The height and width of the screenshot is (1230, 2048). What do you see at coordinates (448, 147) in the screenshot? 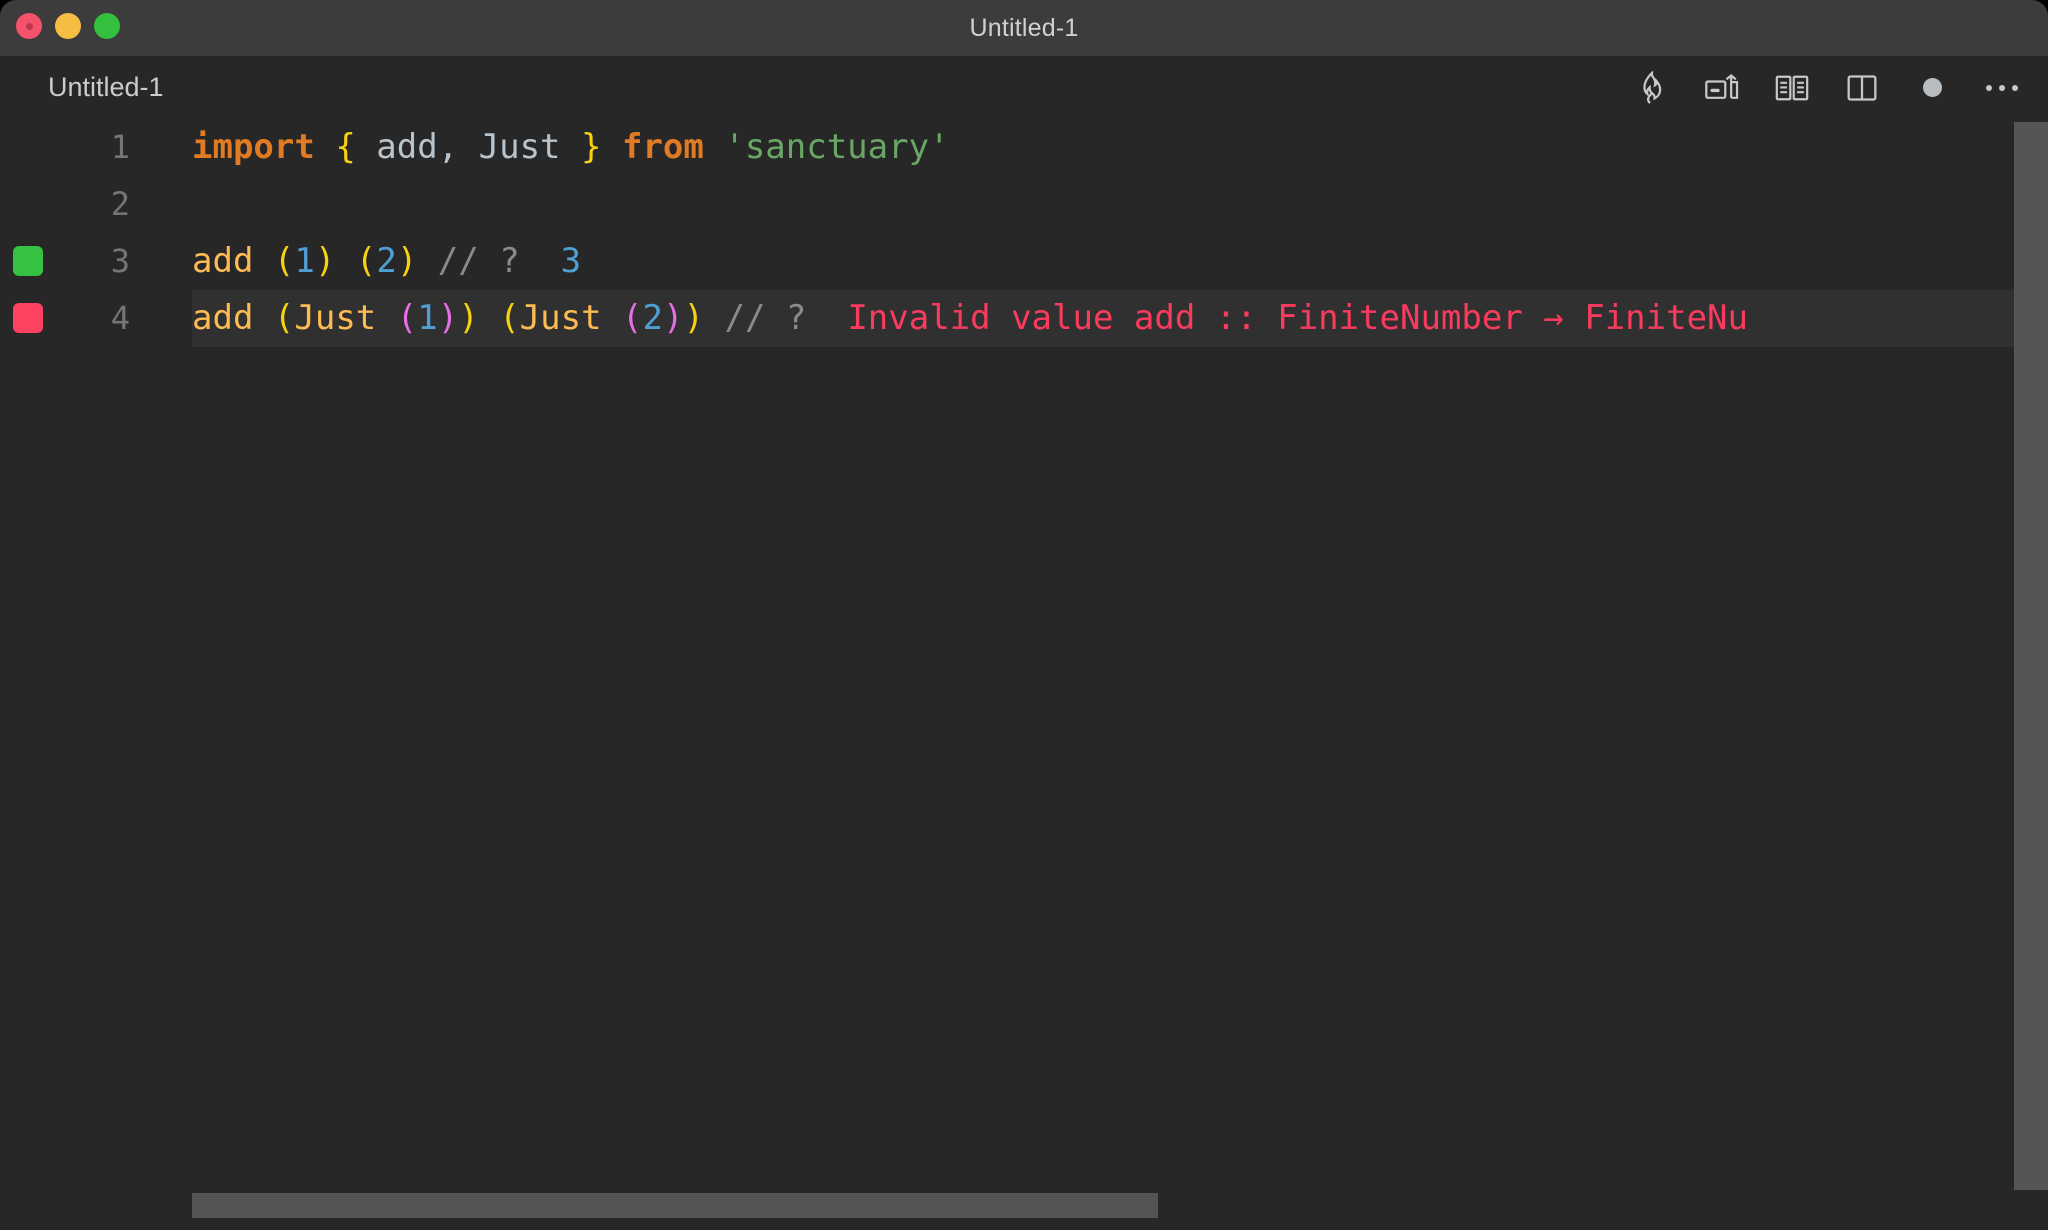
I see `code-token: ,` at bounding box center [448, 147].